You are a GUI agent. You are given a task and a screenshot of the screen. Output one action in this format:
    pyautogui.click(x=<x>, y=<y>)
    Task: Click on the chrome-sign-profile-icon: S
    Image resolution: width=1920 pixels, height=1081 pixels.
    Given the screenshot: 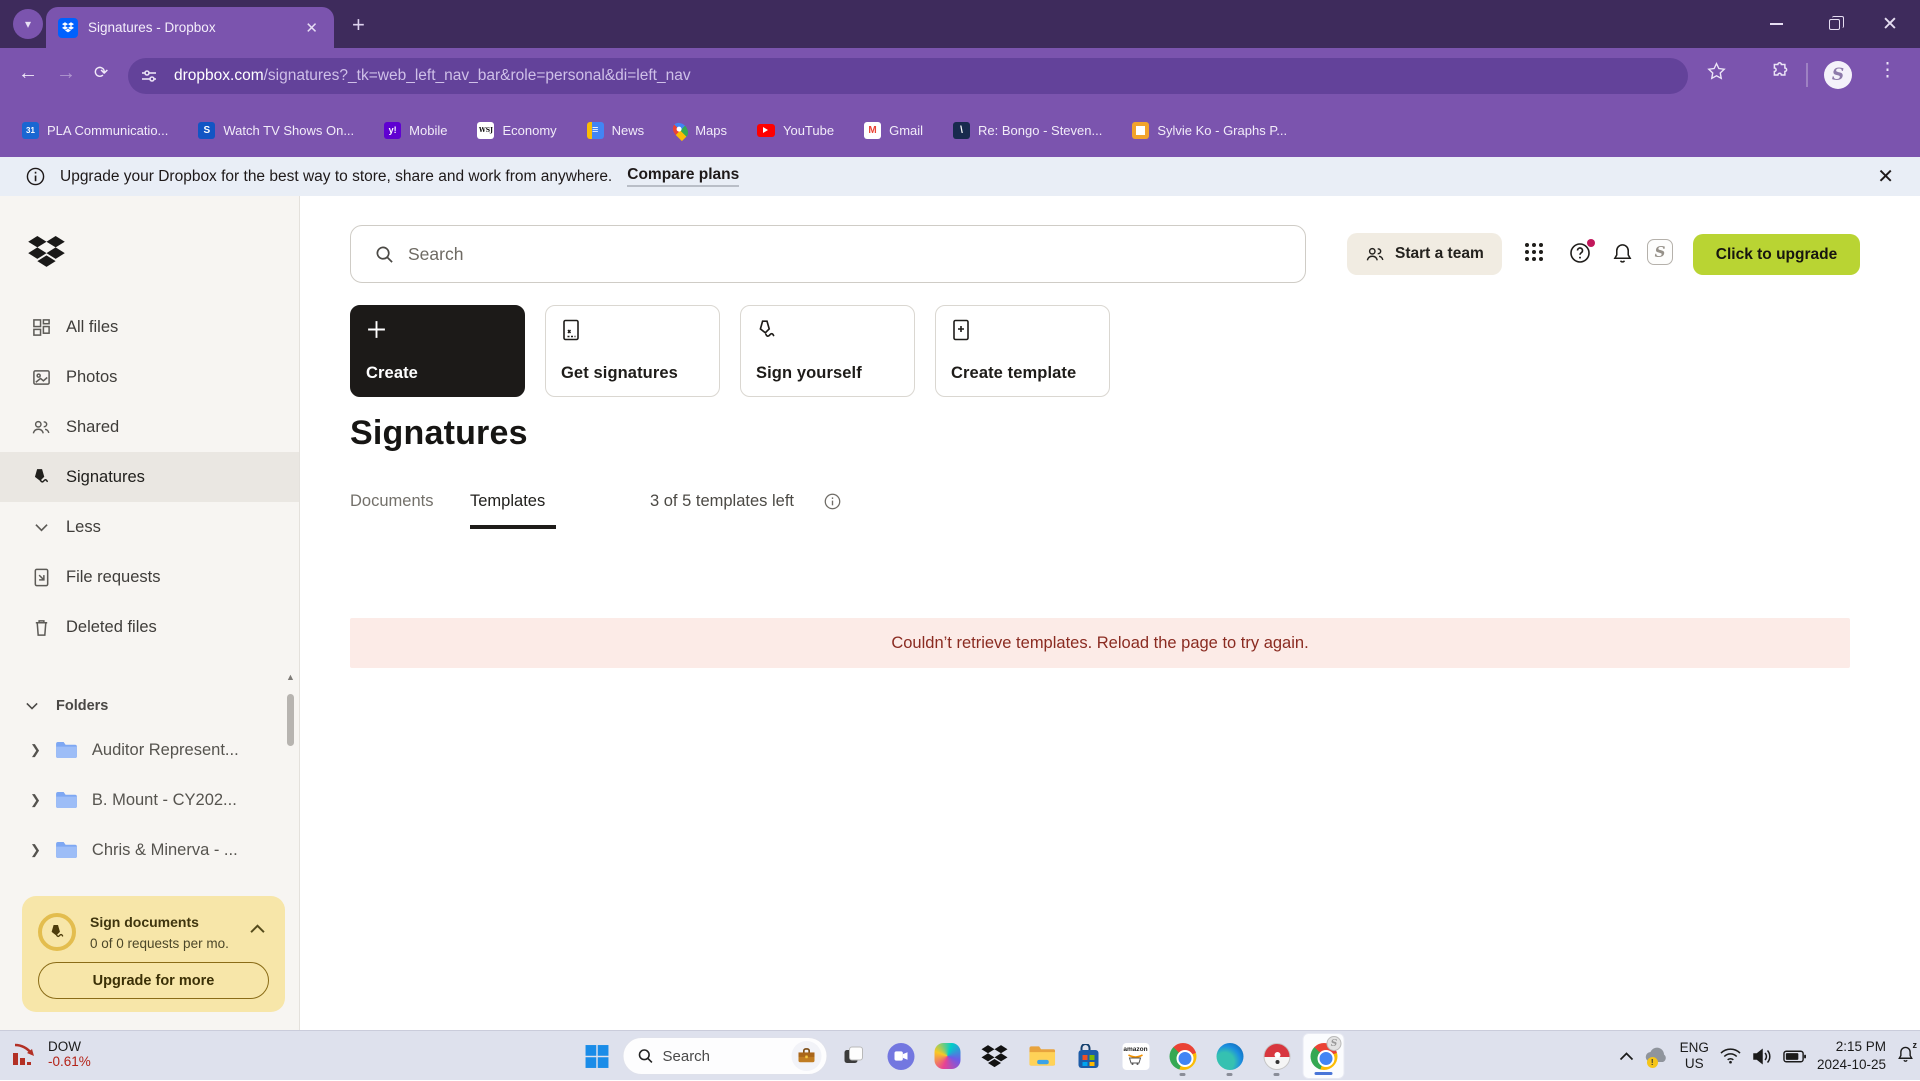 What is the action you would take?
    pyautogui.click(x=1323, y=1056)
    